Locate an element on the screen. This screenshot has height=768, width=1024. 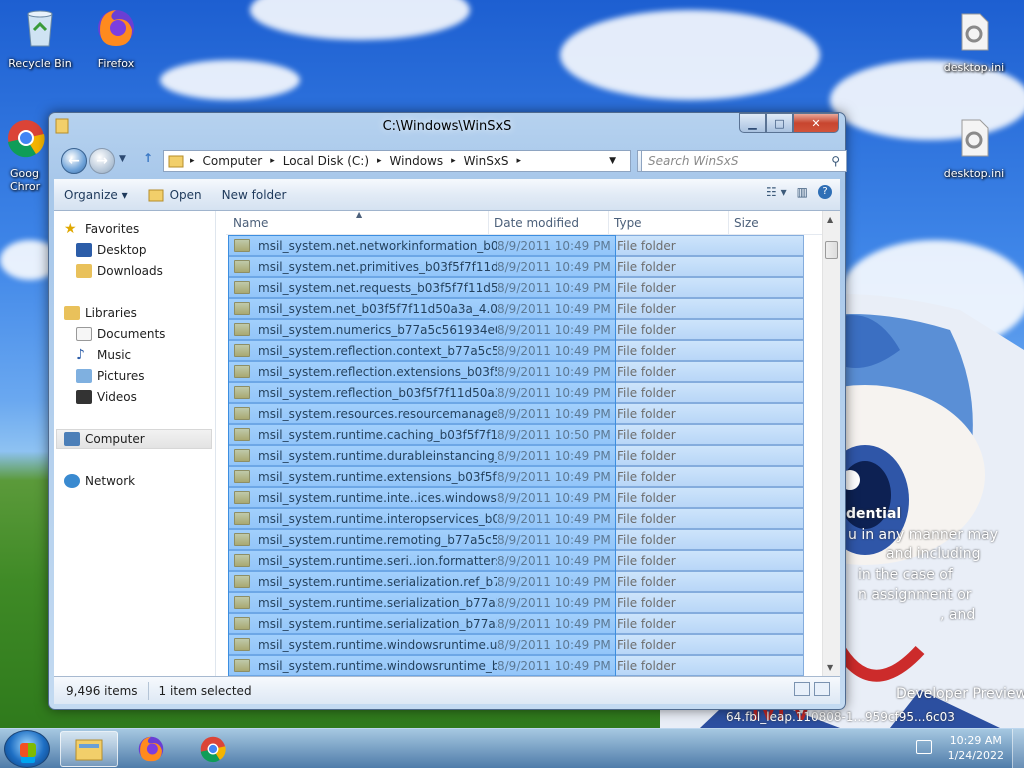
column-name: Name is located at coordinates (250, 223).